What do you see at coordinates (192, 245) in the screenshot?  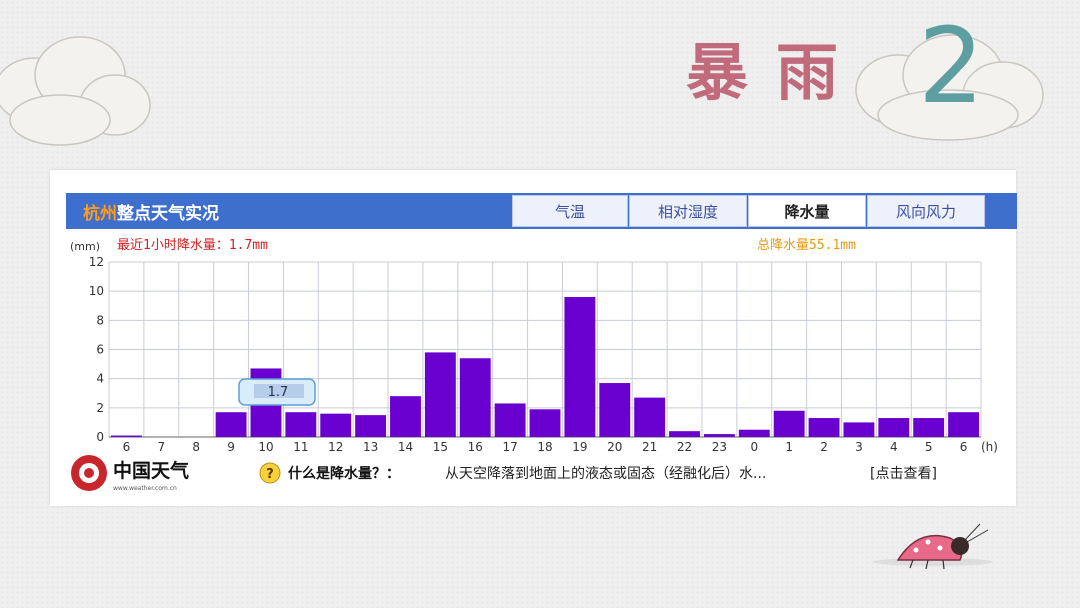 I see `recent-precip-text: 最近1小时降水量：1.7mm` at bounding box center [192, 245].